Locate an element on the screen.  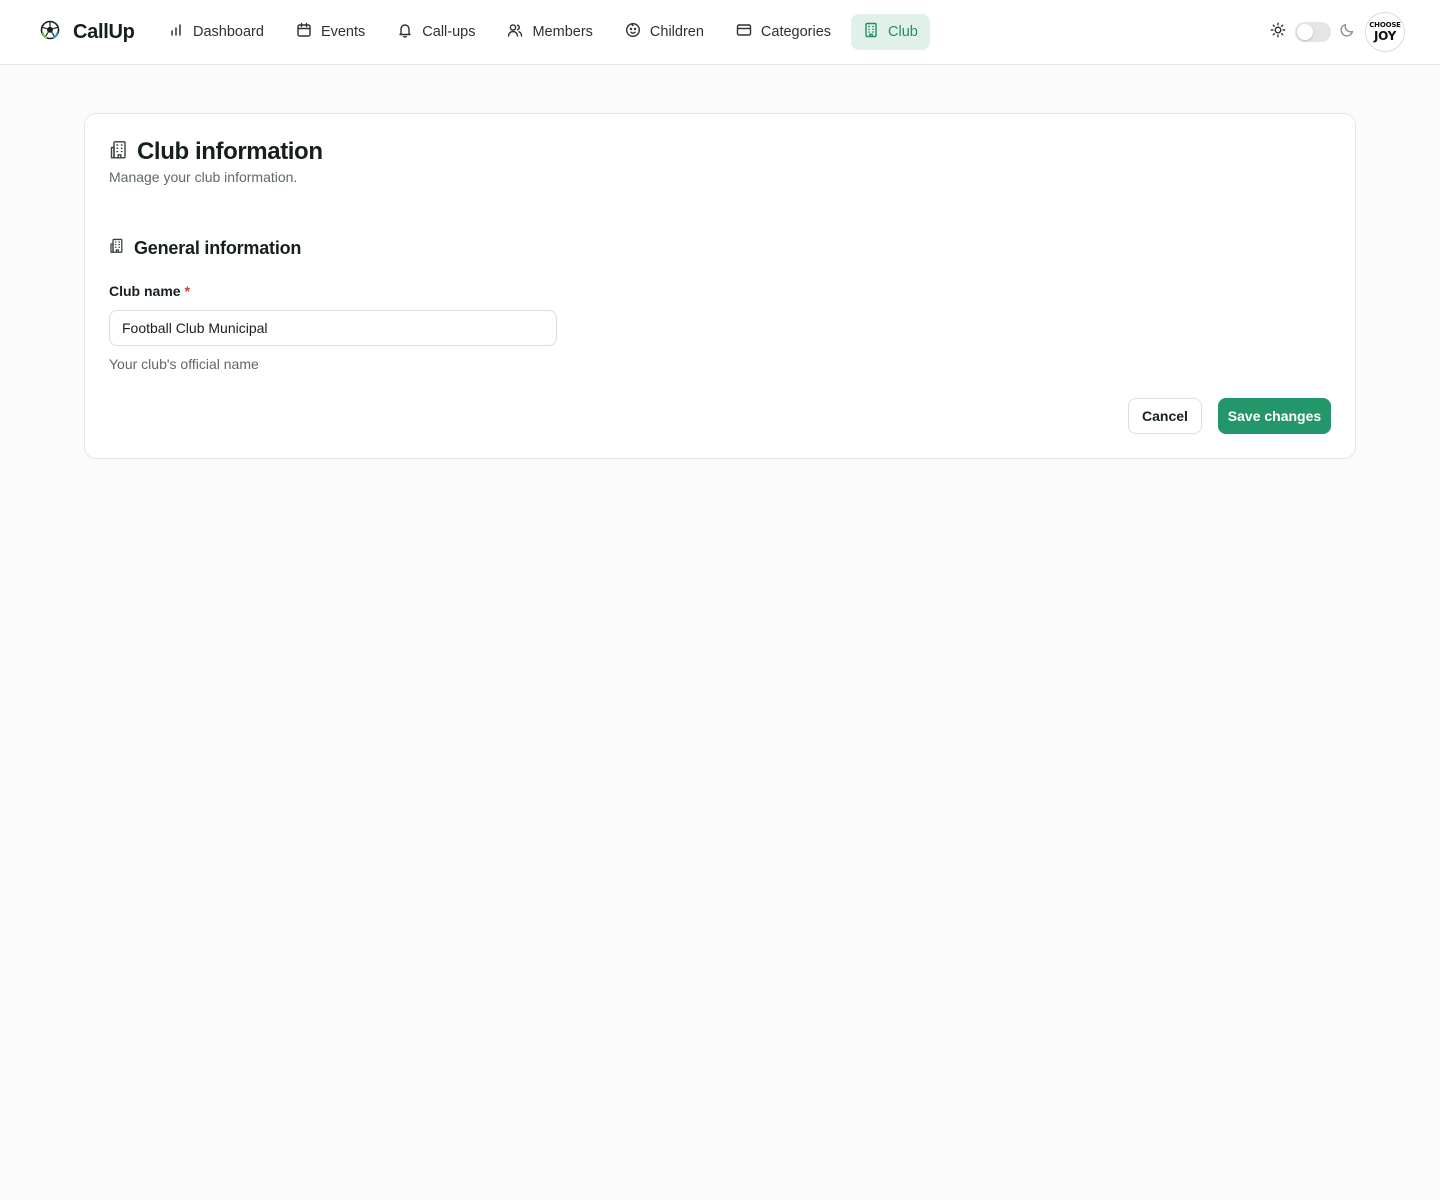
club-name-label-text: Club name is located at coordinates (145, 291).